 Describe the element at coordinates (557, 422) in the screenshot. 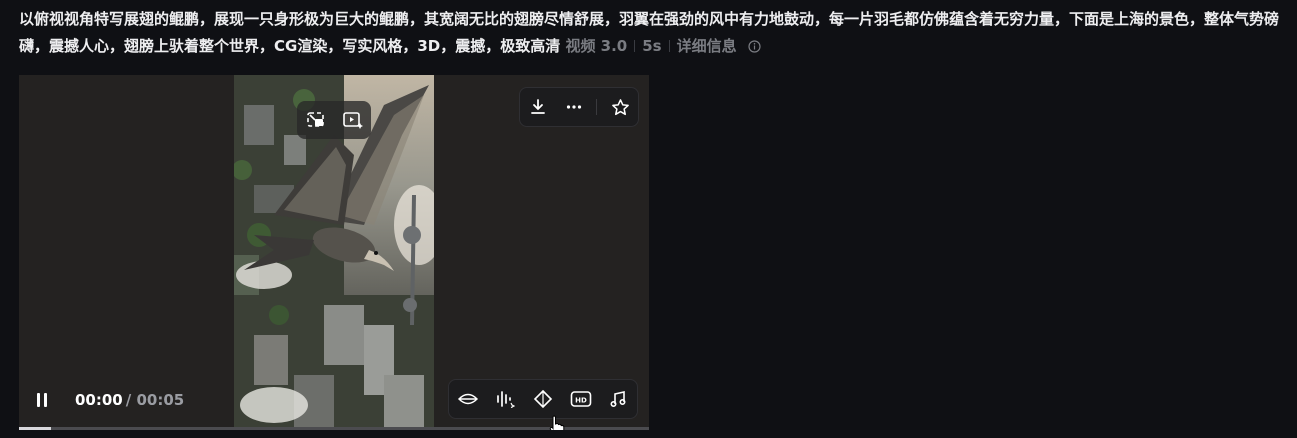

I see `mouse-cursor-icon` at that location.